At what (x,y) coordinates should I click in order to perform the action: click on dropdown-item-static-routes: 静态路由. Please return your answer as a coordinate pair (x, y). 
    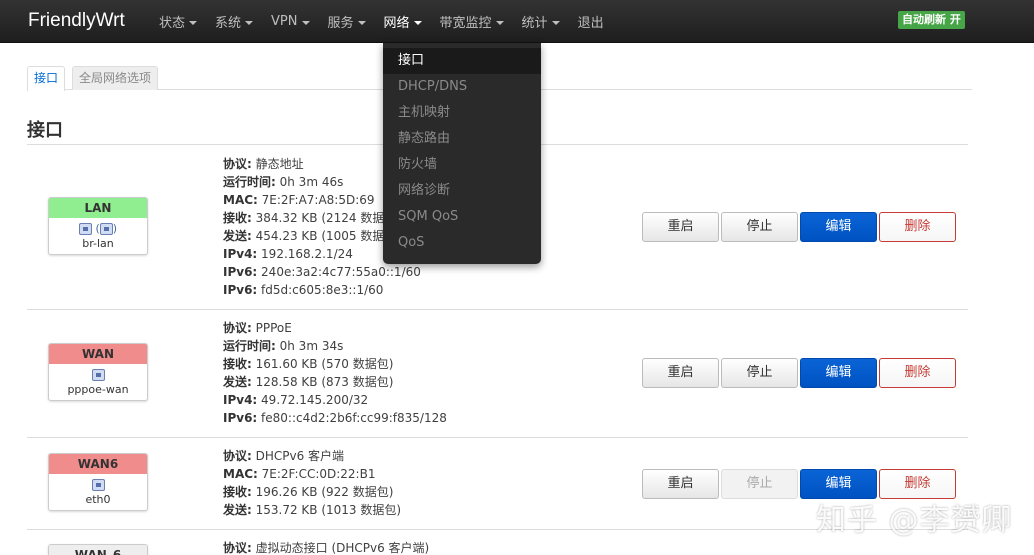
    Looking at the image, I should click on (462, 139).